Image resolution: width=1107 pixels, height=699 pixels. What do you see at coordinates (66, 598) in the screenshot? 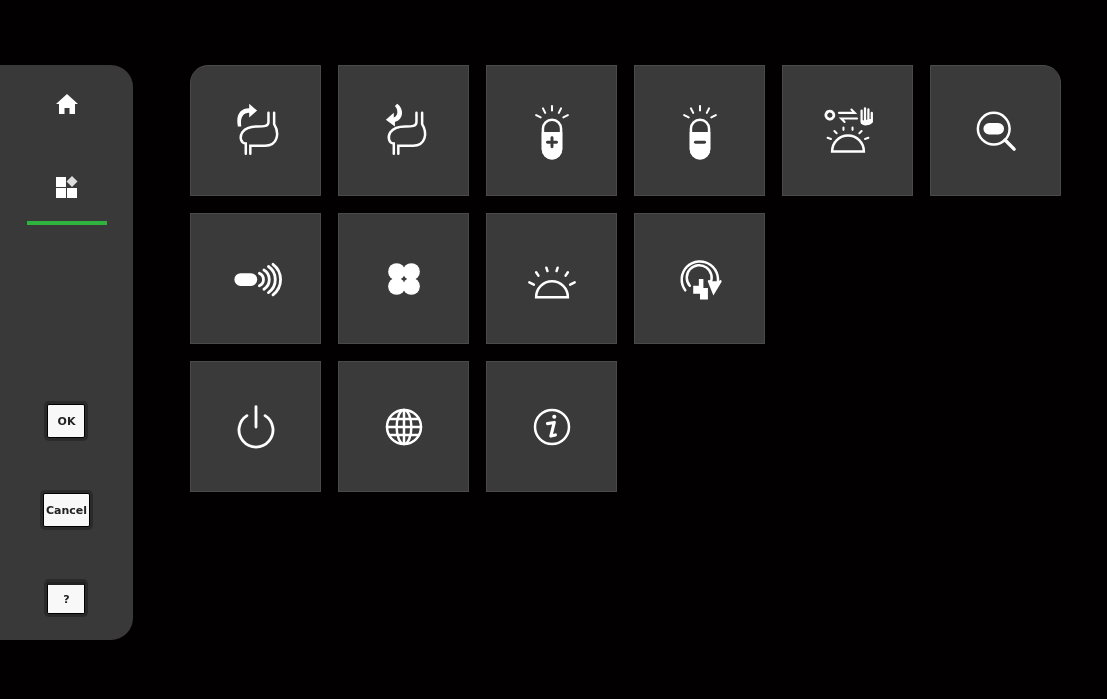
I see `help-button: ?` at bounding box center [66, 598].